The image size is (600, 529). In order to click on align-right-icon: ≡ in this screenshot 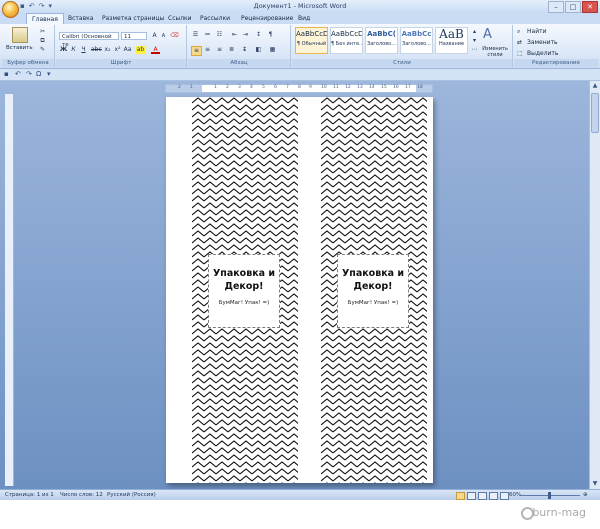, I will do `click(219, 50)`.